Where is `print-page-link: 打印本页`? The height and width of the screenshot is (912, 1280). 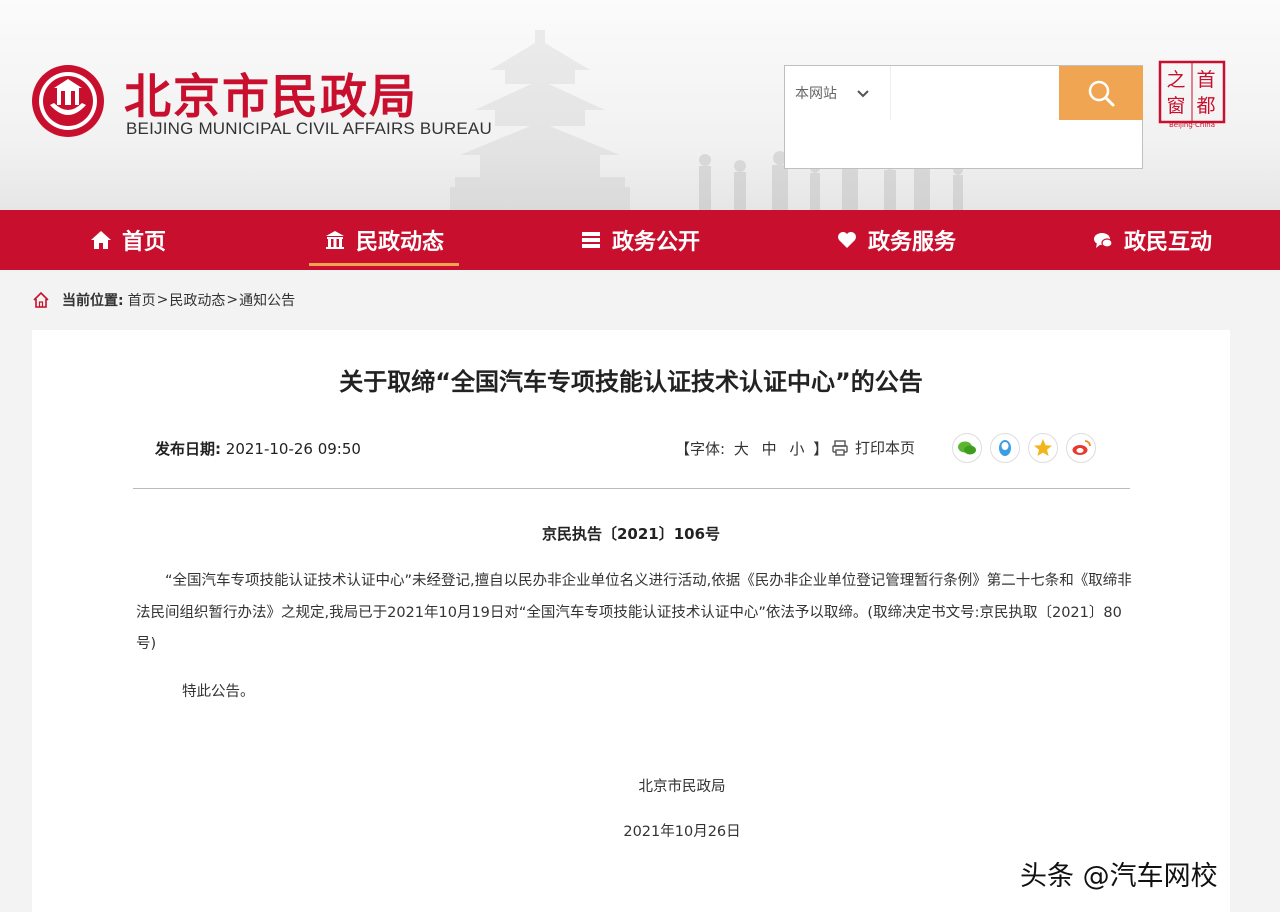
print-page-link: 打印本页 is located at coordinates (873, 447).